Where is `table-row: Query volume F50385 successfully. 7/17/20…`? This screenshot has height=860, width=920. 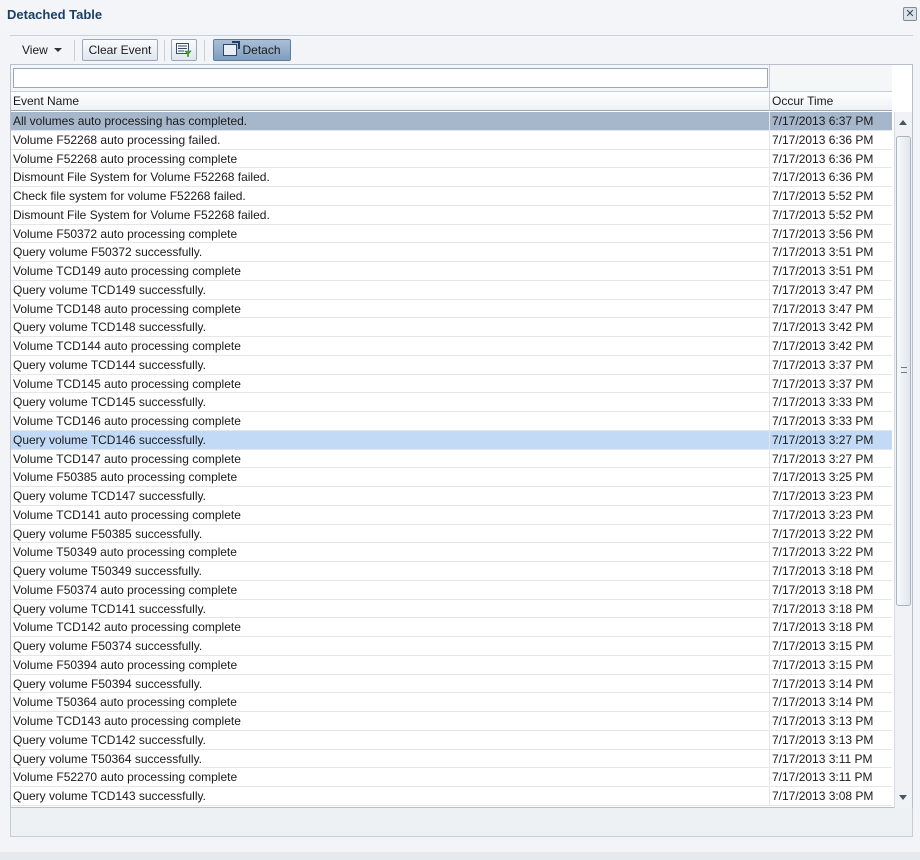 table-row: Query volume F50385 successfully. 7/17/20… is located at coordinates (451, 534).